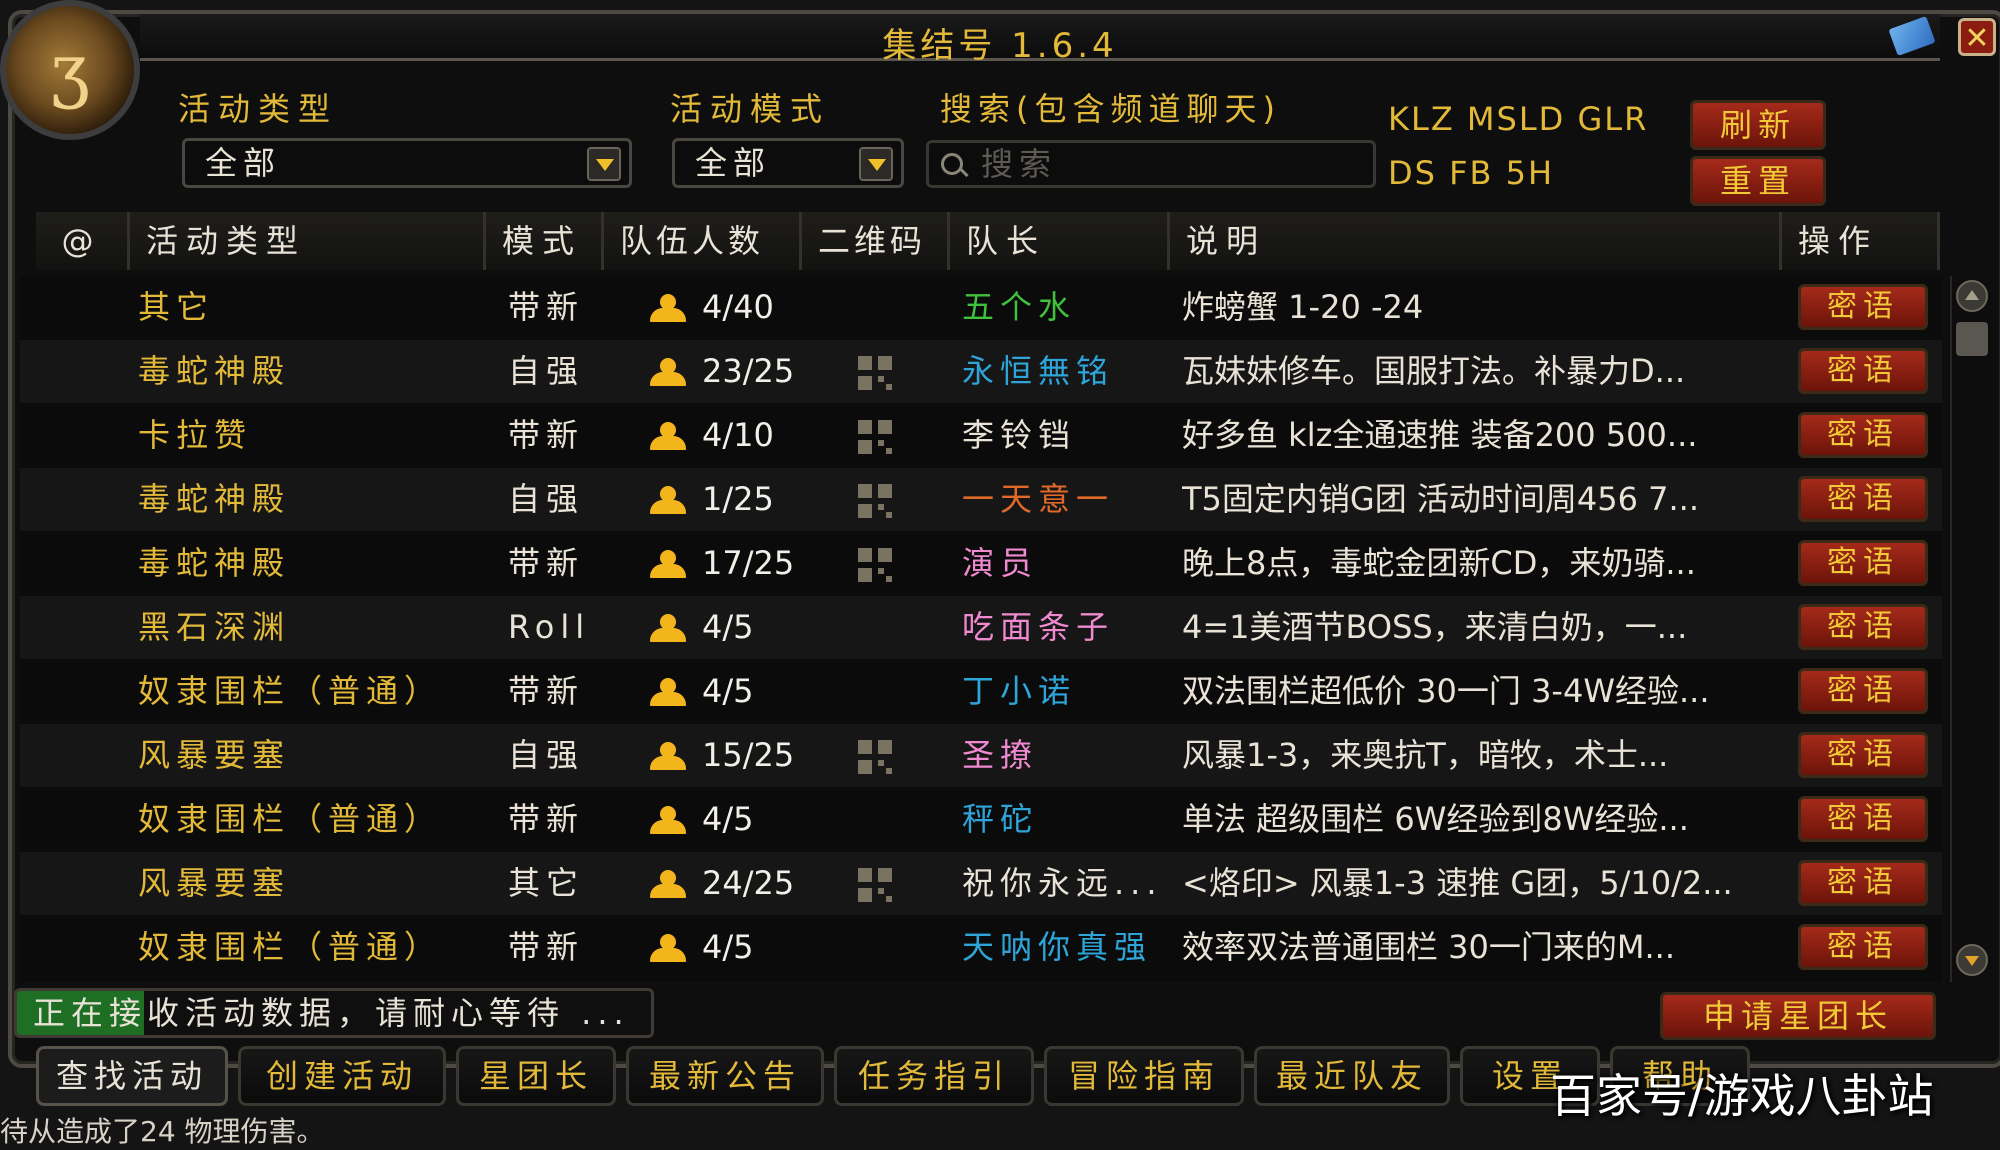  What do you see at coordinates (876, 241) in the screenshot?
I see `column-header-qr-code: 二维码` at bounding box center [876, 241].